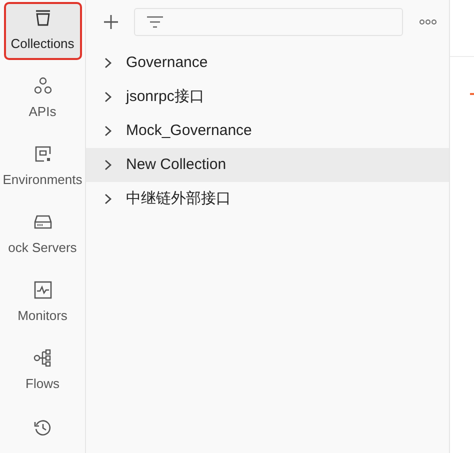 This screenshot has width=474, height=453. Describe the element at coordinates (267, 63) in the screenshot. I see `collection-row: Governance` at that location.